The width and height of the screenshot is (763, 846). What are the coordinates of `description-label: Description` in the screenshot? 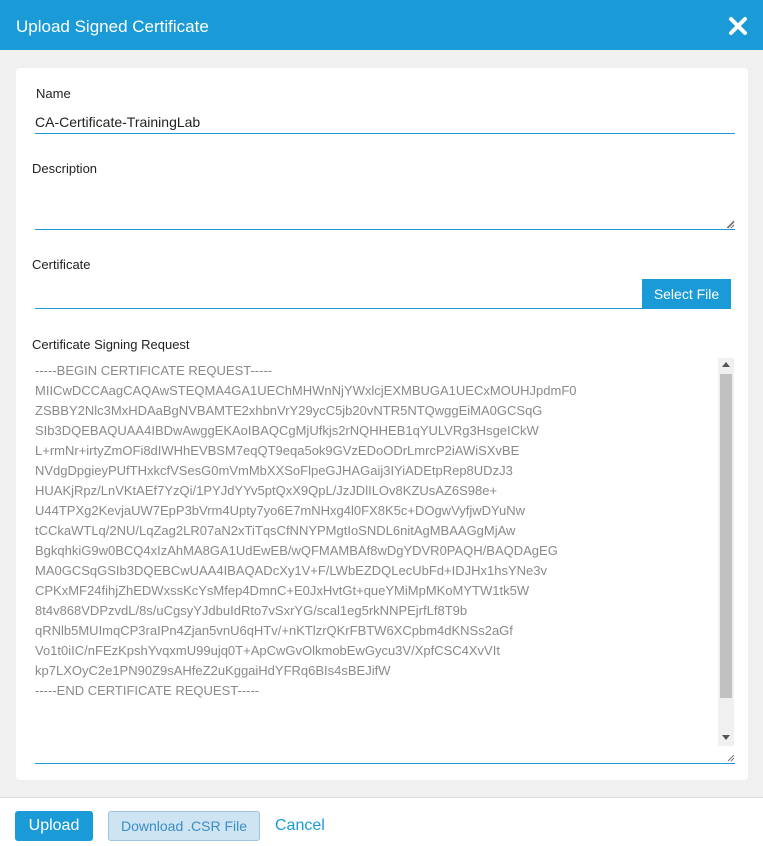 It's located at (65, 168).